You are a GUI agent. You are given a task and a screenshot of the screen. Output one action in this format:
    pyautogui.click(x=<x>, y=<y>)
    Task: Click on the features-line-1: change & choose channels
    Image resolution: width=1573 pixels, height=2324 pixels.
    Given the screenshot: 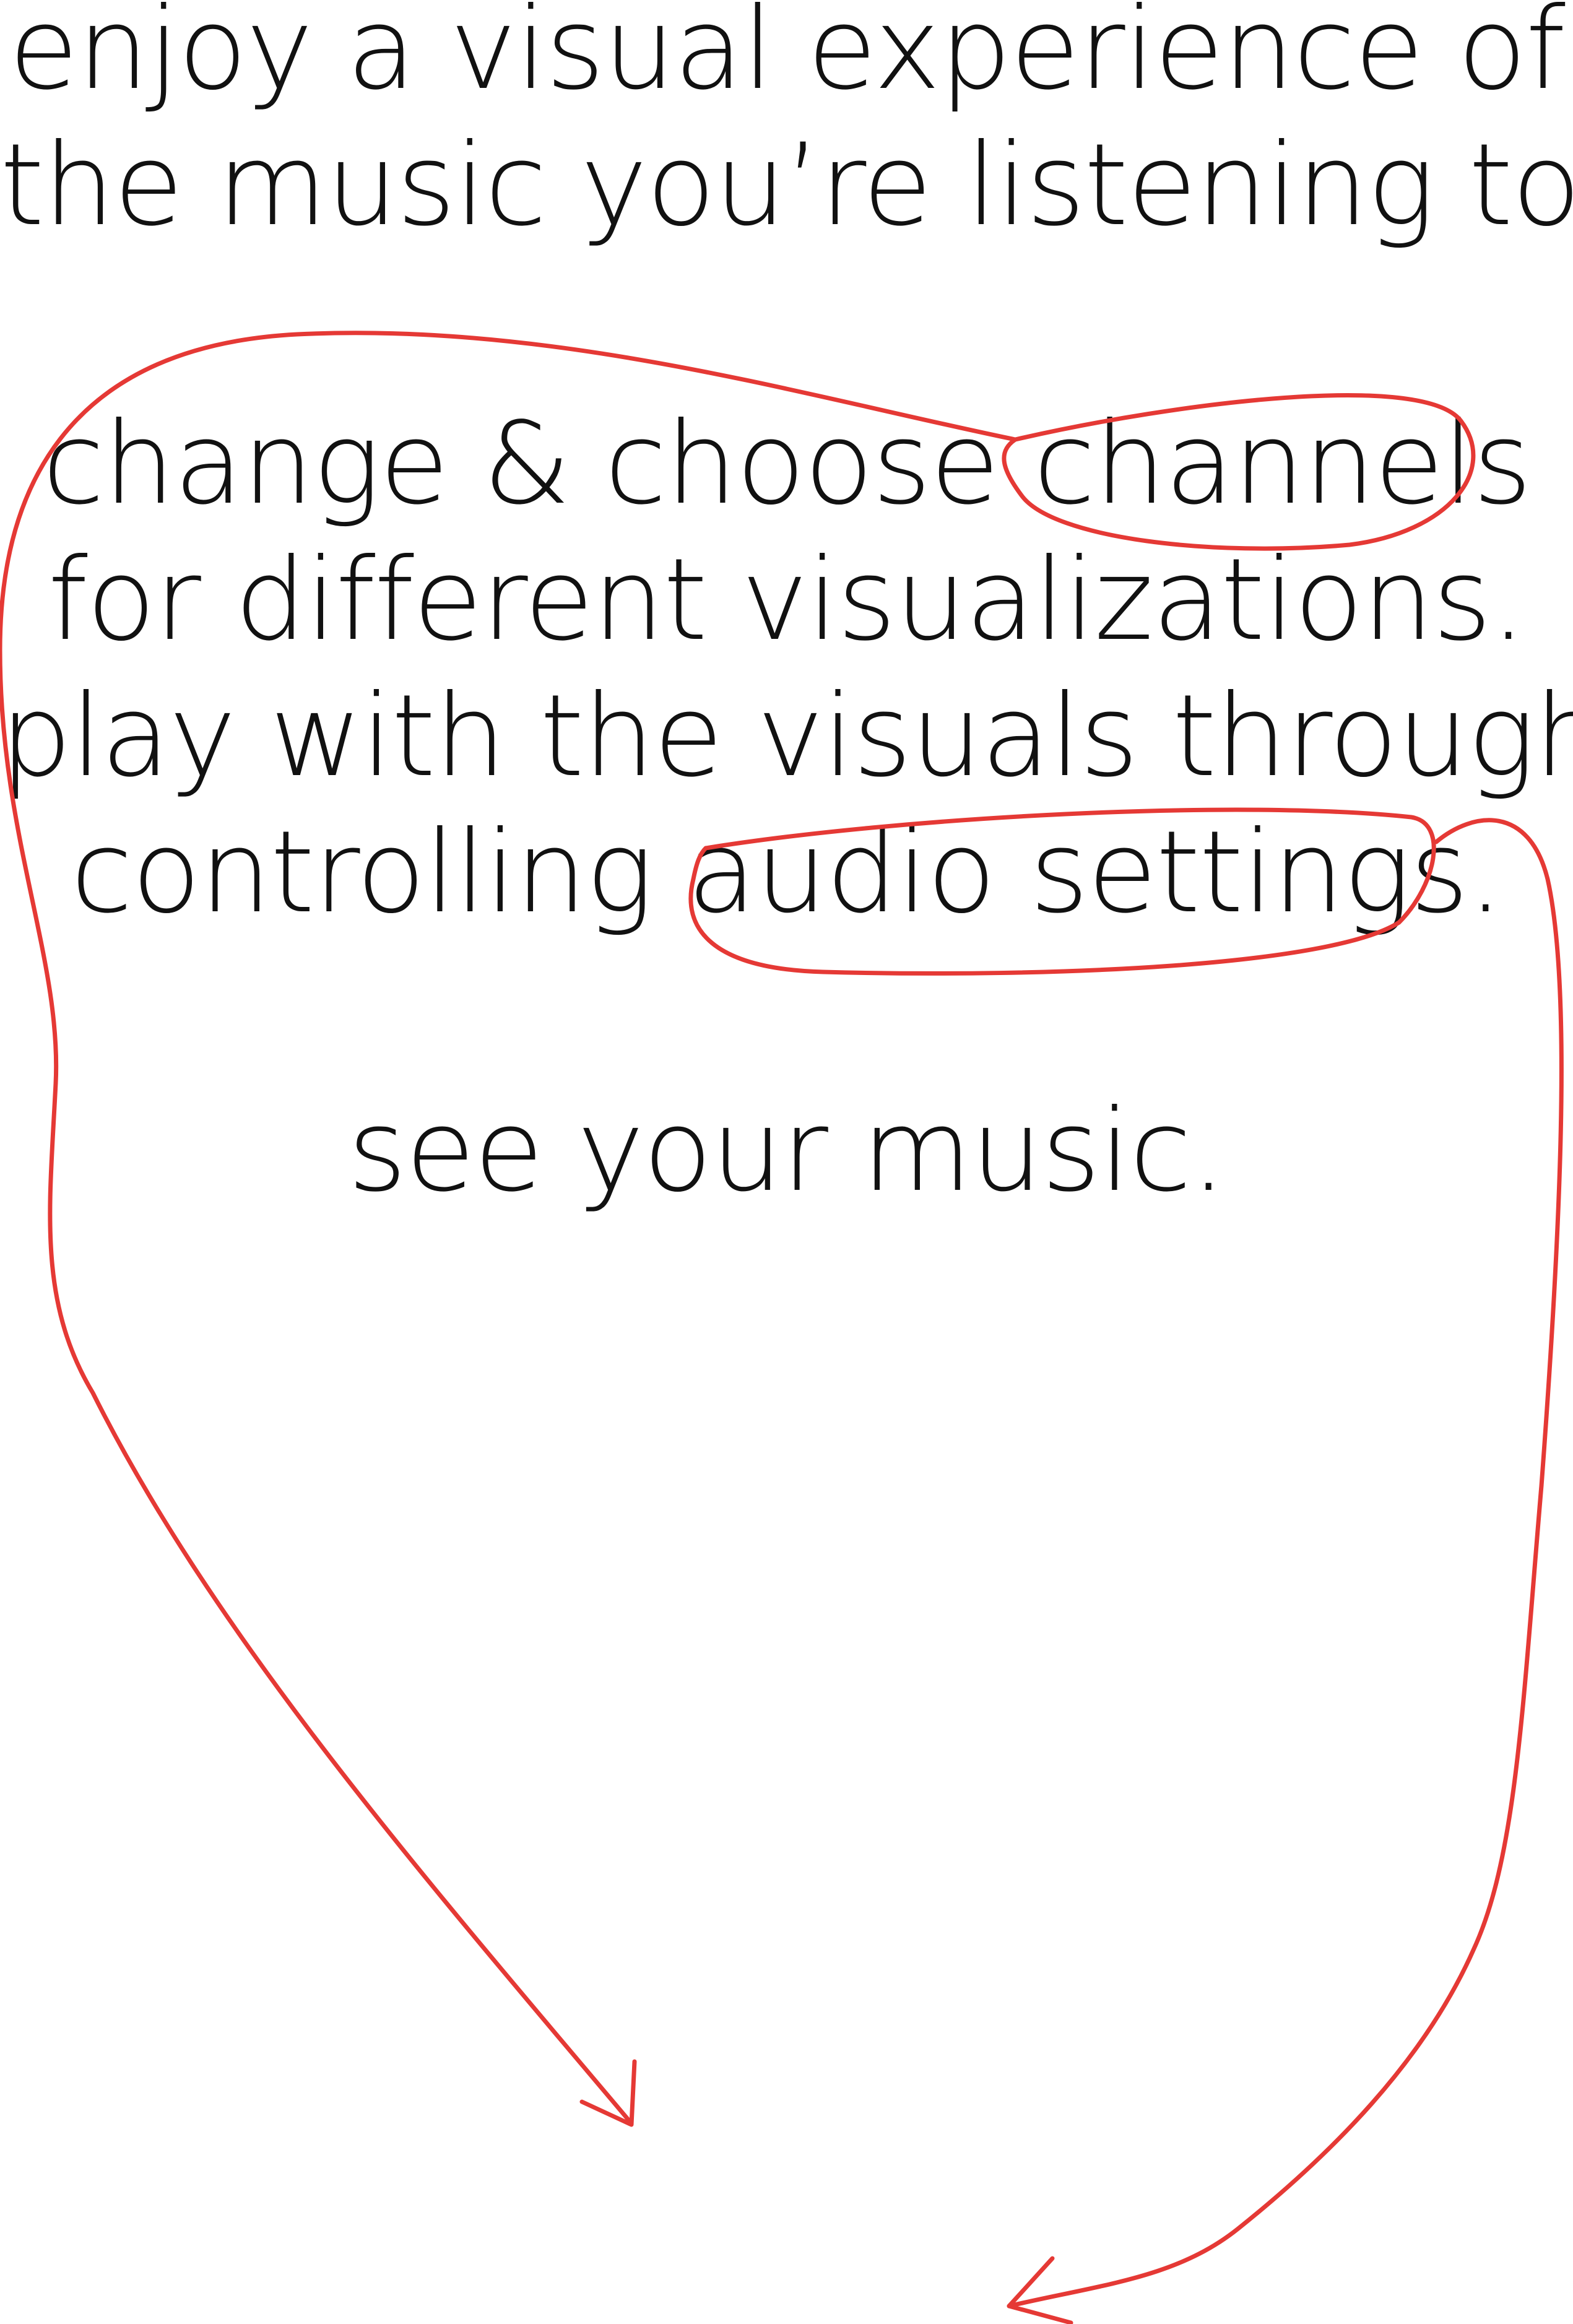 What is the action you would take?
    pyautogui.click(x=786, y=464)
    